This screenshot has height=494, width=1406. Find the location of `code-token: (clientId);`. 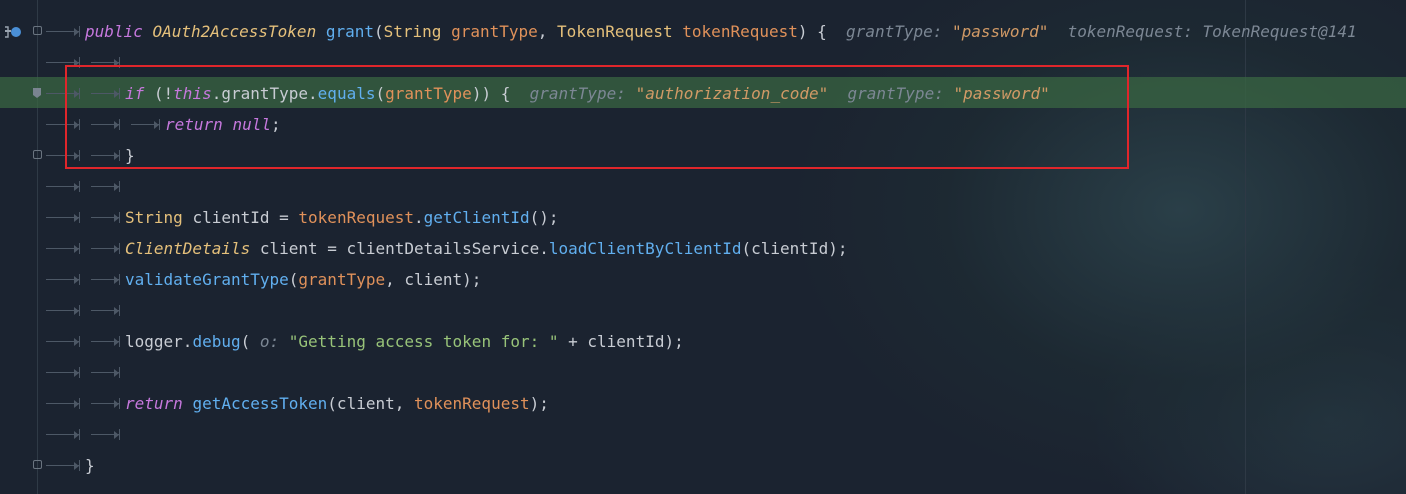

code-token: (clientId); is located at coordinates (794, 248).